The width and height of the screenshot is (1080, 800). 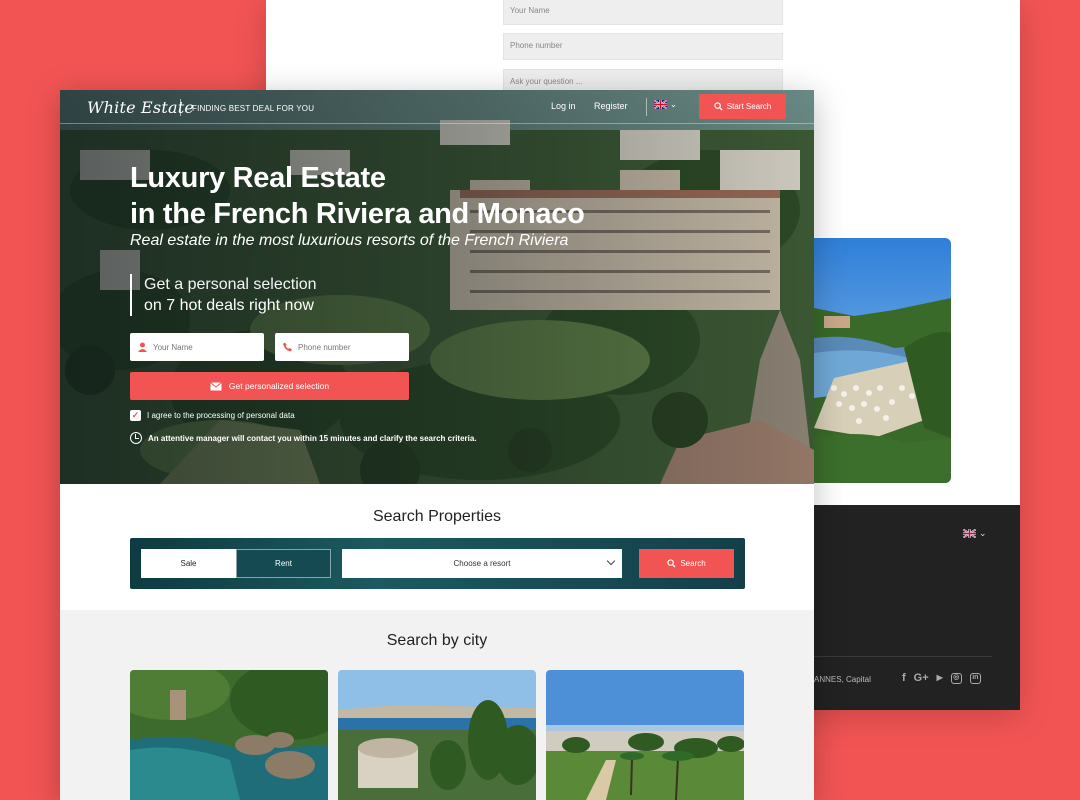 I want to click on hero-title-line1: Luxury Real Estate, so click(x=258, y=178).